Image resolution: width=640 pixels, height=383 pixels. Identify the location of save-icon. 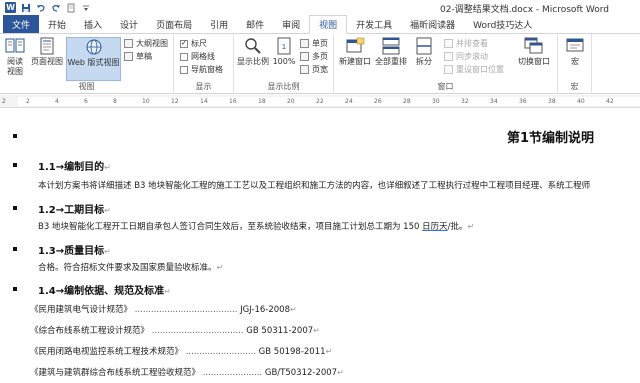
(26, 8).